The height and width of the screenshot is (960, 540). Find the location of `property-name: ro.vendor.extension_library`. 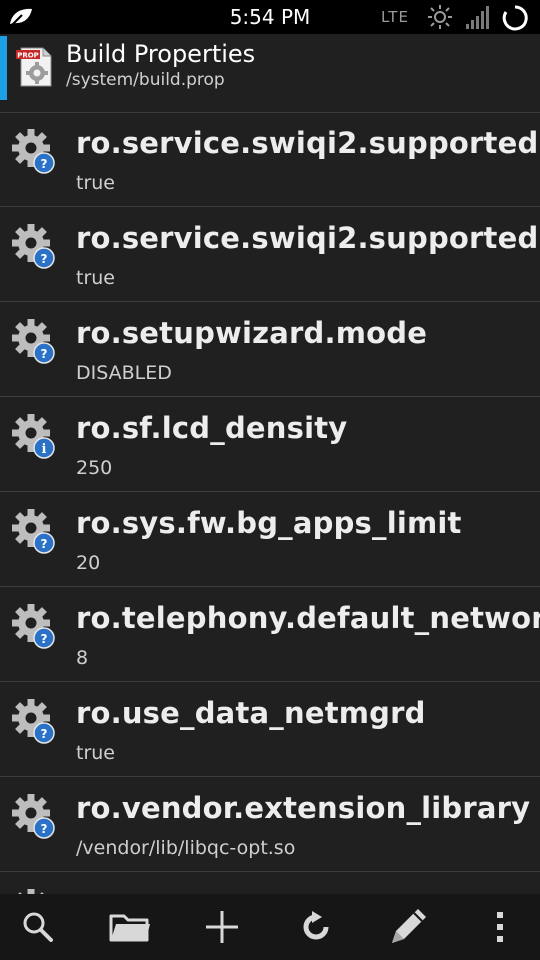

property-name: ro.vendor.extension_library is located at coordinates (303, 808).